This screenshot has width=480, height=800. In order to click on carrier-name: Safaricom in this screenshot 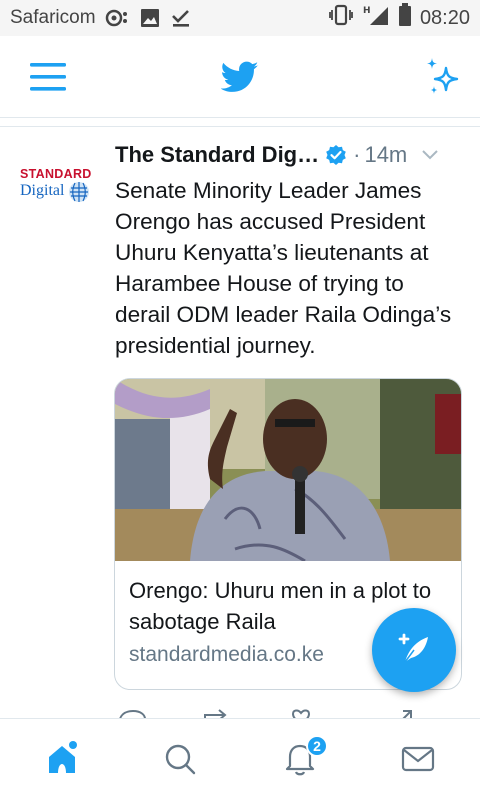, I will do `click(53, 17)`.